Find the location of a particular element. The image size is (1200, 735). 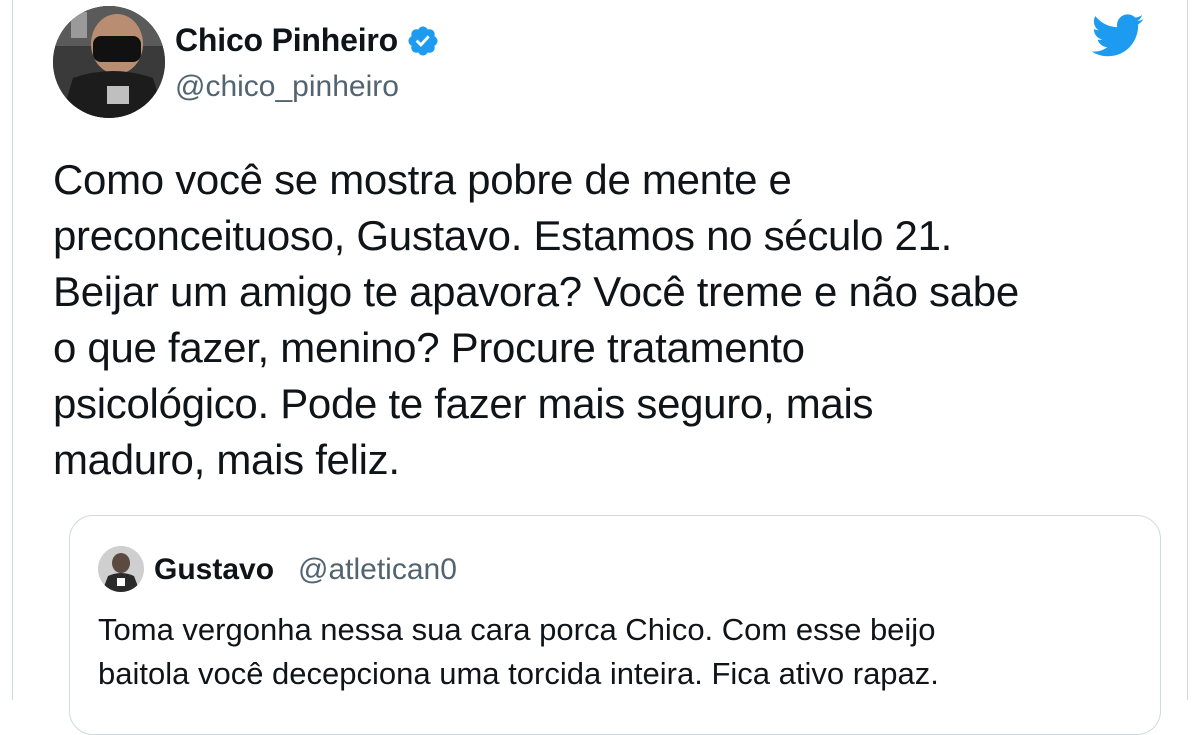

author-avatar-image is located at coordinates (109, 62).